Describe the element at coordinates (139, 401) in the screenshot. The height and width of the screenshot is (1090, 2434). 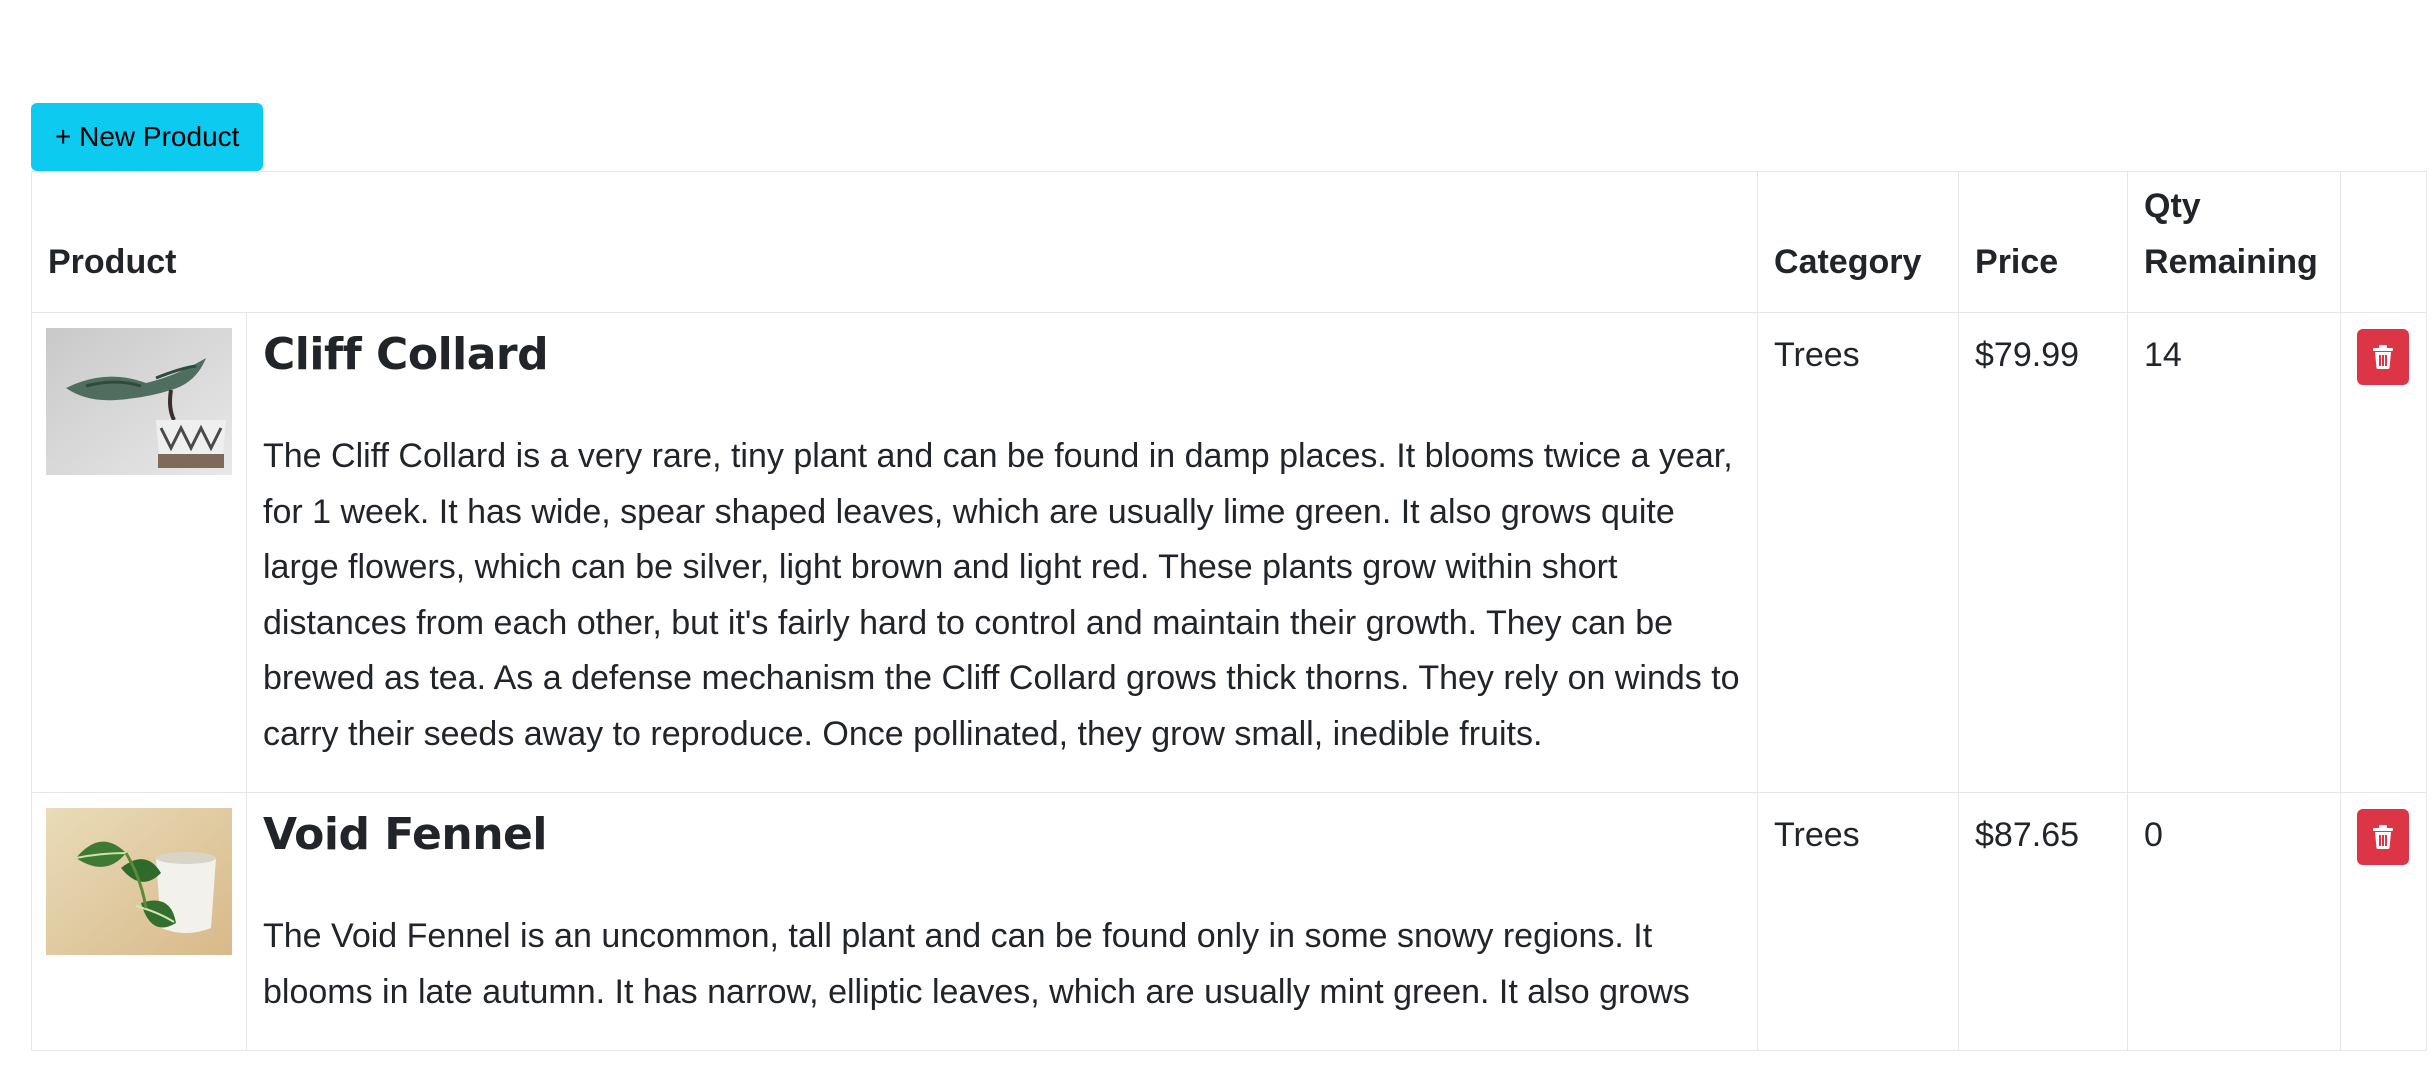
I see `product-image-bonsai` at that location.